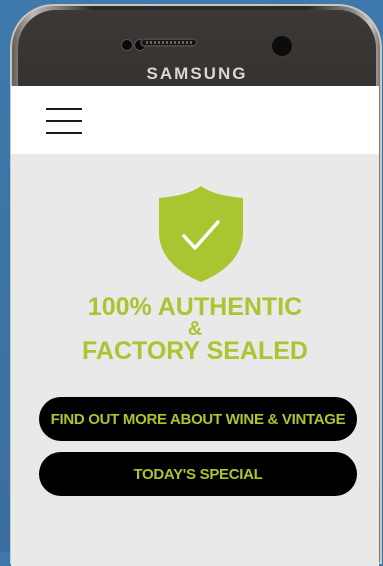 The image size is (383, 566). What do you see at coordinates (127, 45) in the screenshot?
I see `sensor-dot` at bounding box center [127, 45].